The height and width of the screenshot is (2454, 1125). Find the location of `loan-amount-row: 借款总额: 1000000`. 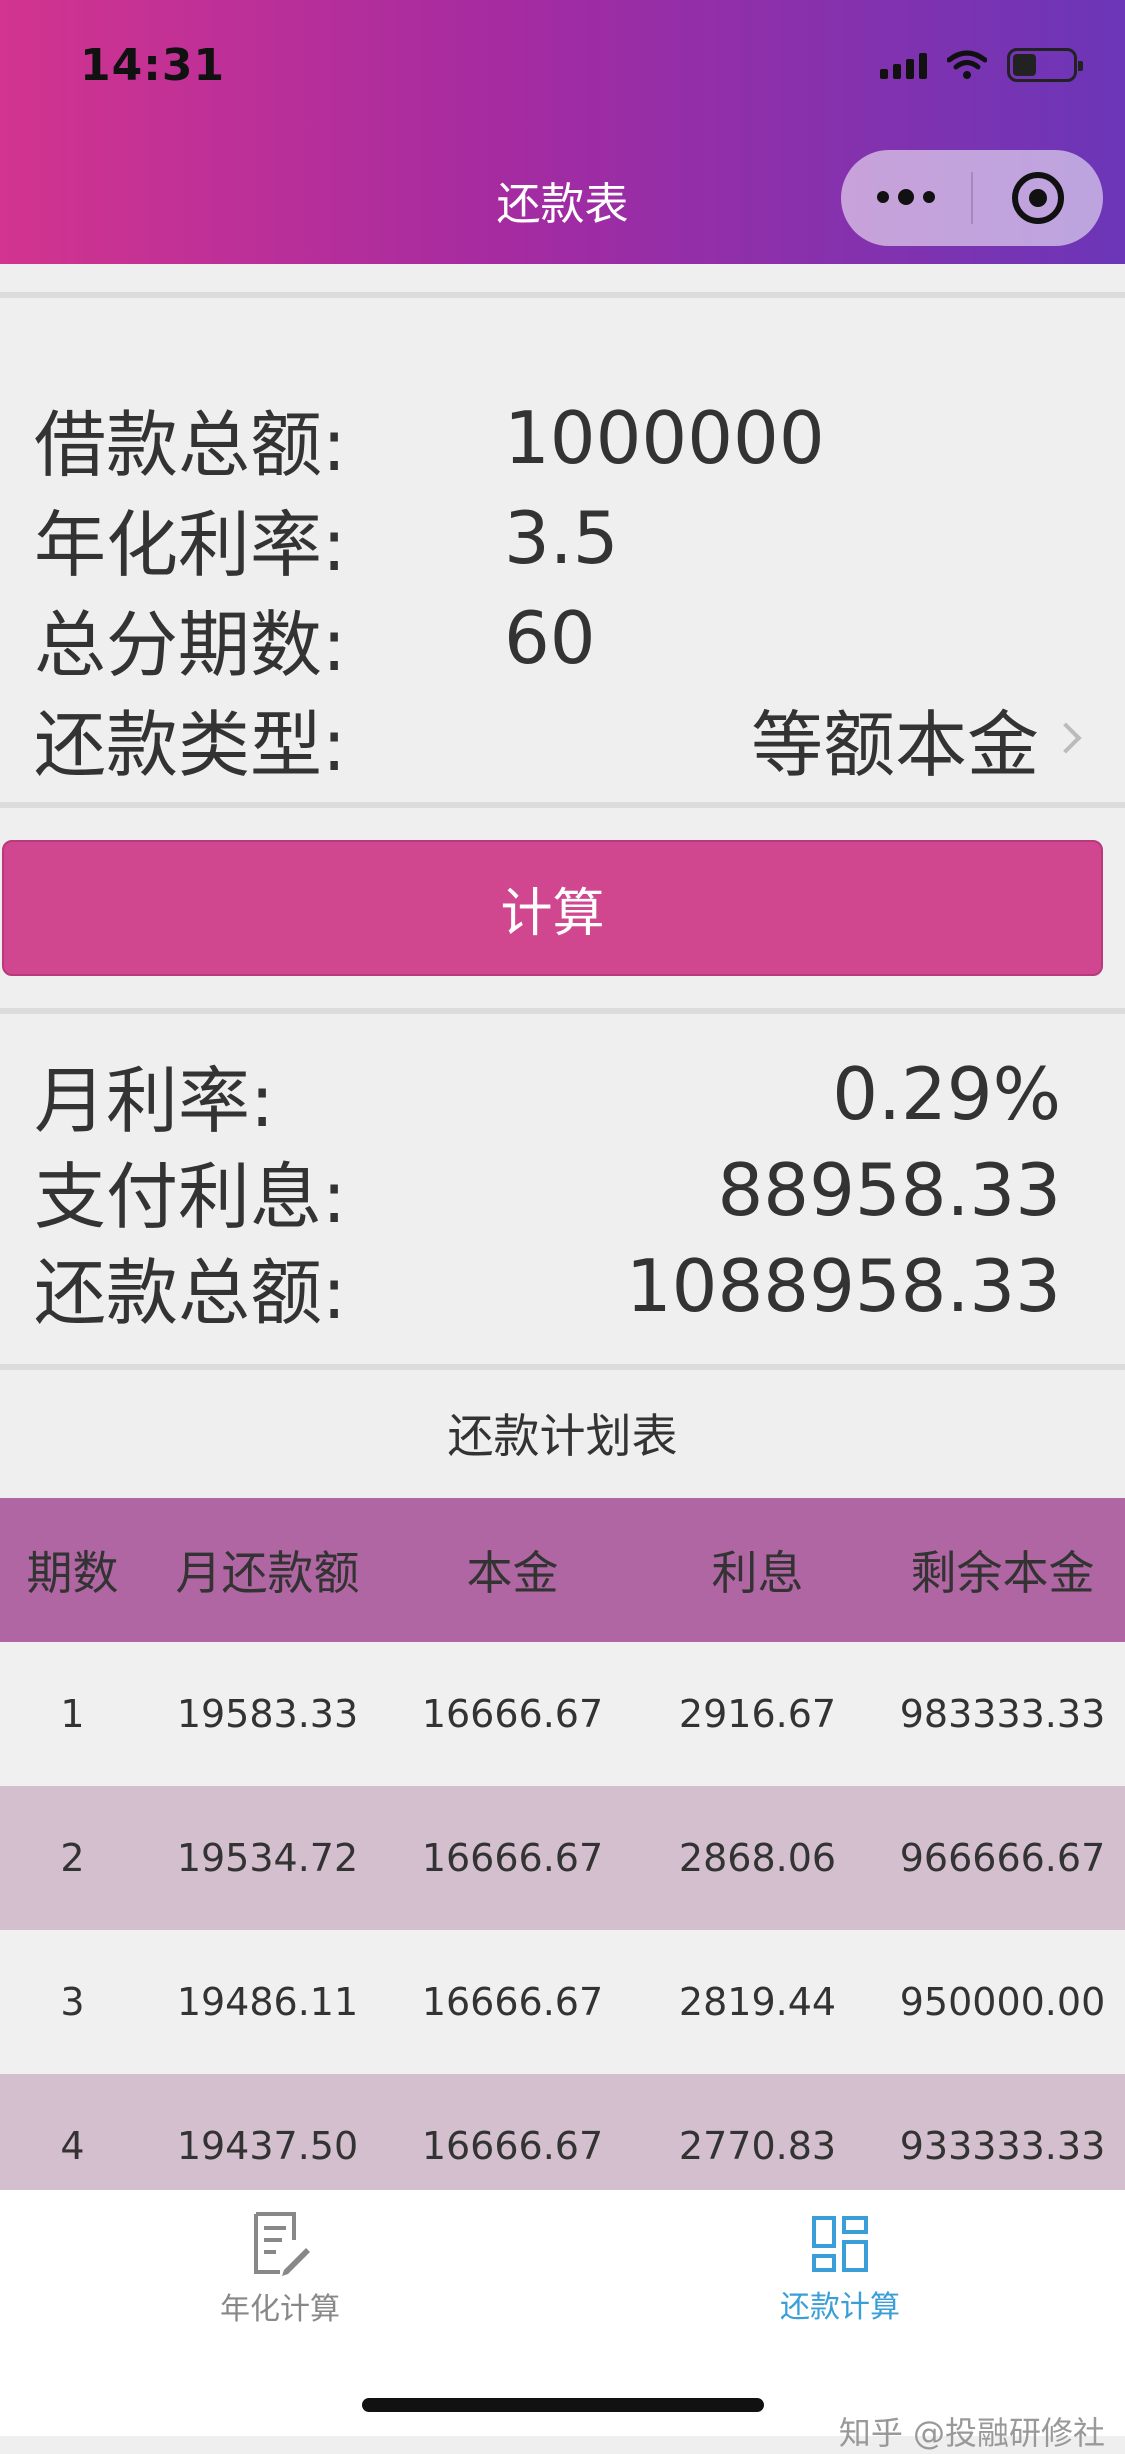

loan-amount-row: 借款总额: 1000000 is located at coordinates (562, 438).